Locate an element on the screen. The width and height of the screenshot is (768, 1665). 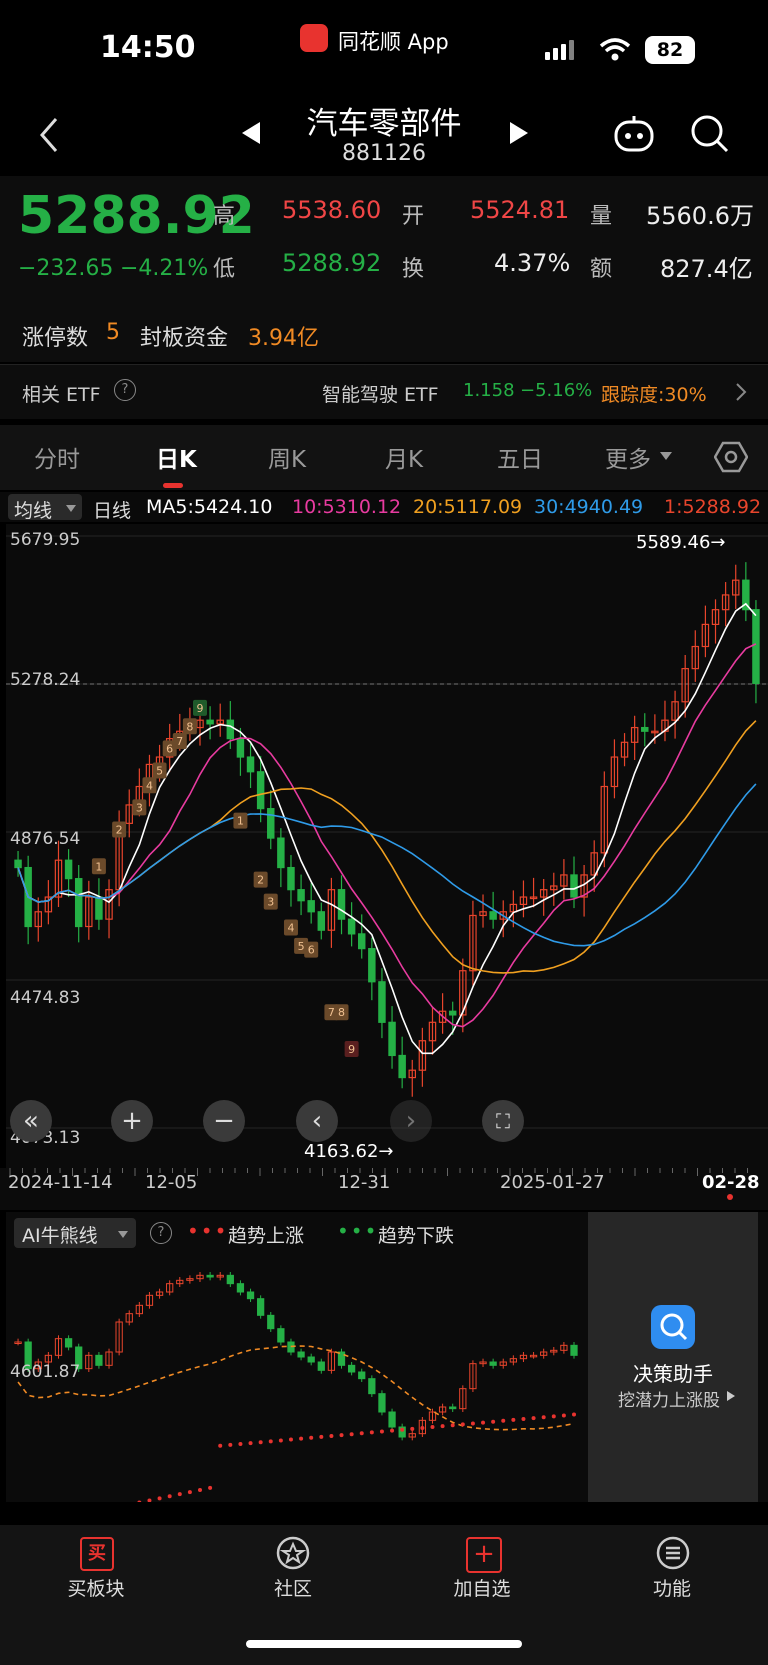
search-icon is located at coordinates (710, 134).